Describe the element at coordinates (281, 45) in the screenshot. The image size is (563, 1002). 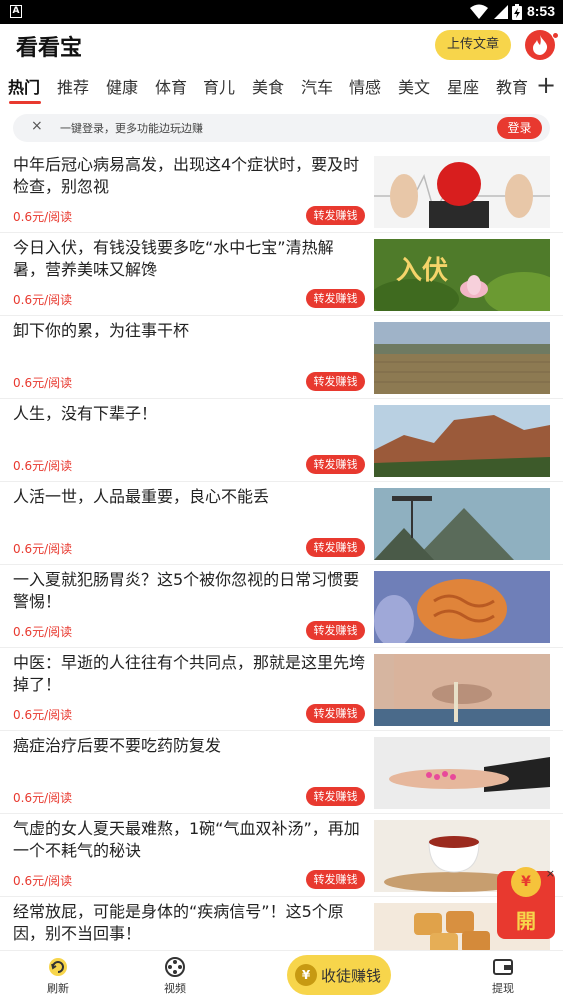
I see `app-bar: 看看宝 上传文章` at that location.